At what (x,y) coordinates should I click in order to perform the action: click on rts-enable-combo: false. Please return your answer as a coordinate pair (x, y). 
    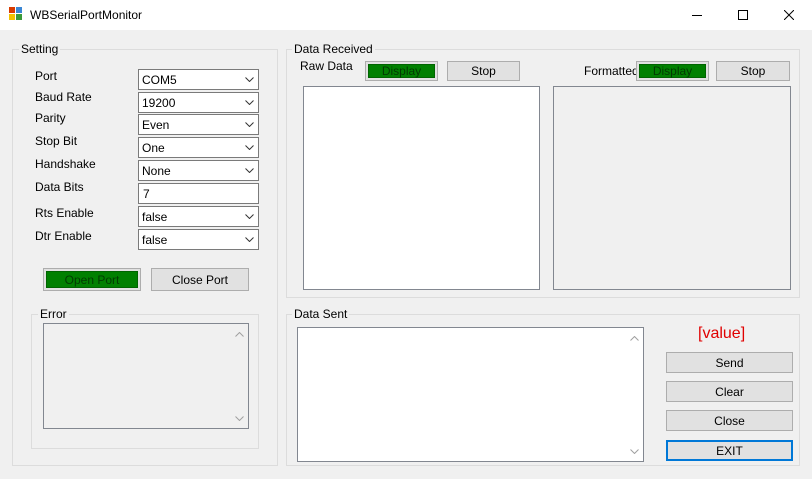
    Looking at the image, I should click on (198, 216).